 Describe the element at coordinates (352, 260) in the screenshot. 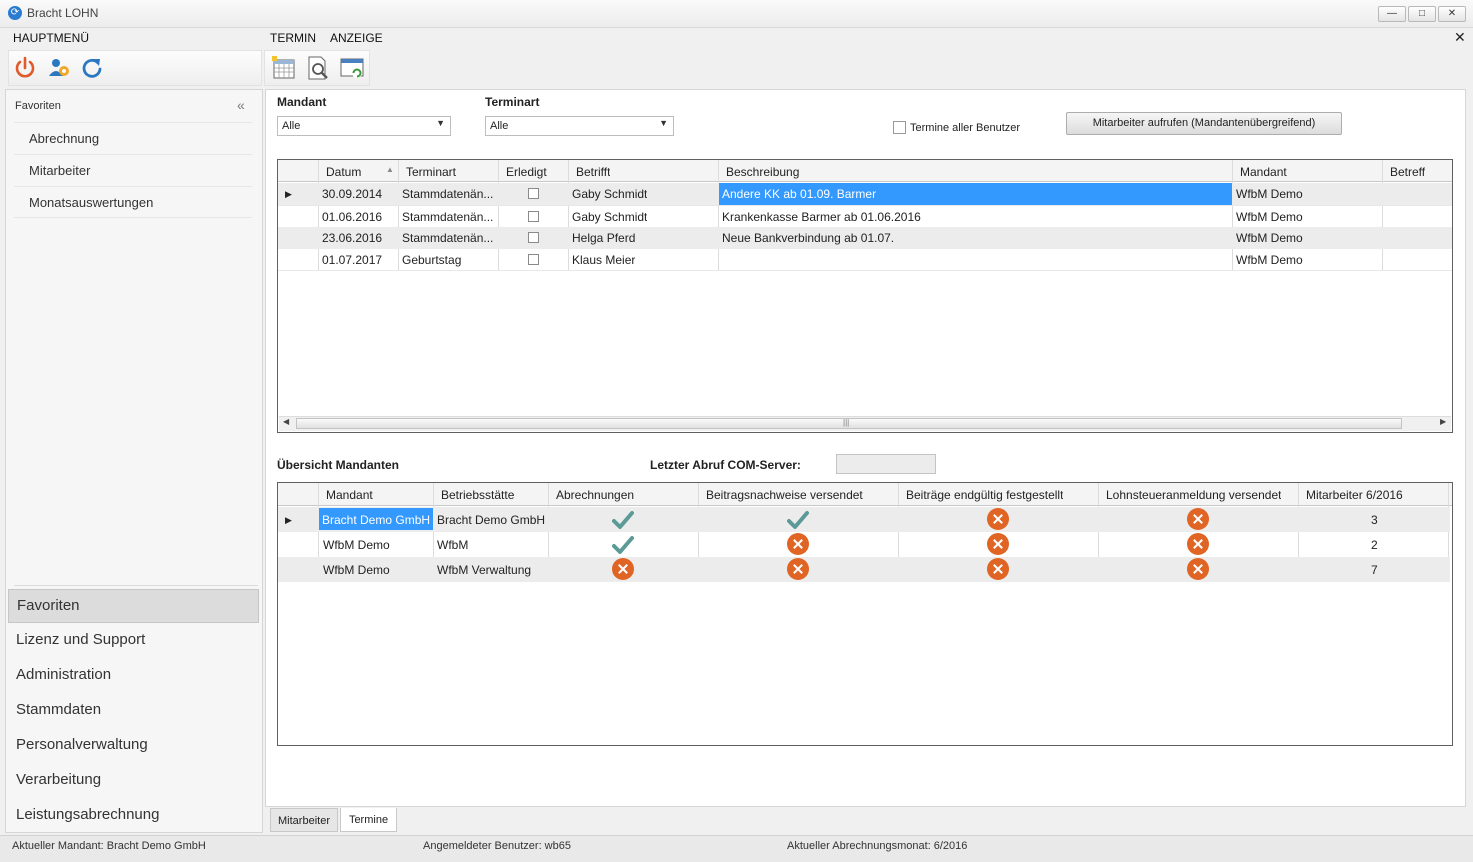

I see `cell-datum: 01.07.2017` at that location.